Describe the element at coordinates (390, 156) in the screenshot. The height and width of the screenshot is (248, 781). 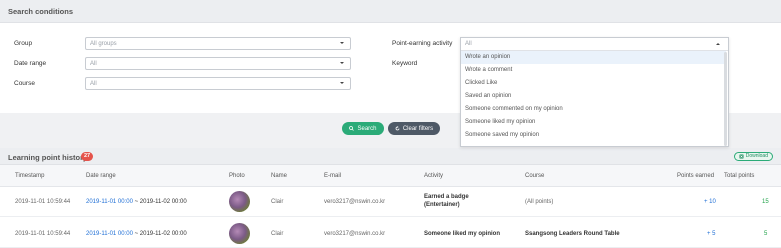
I see `history-header: Learning point history 27 Download` at that location.